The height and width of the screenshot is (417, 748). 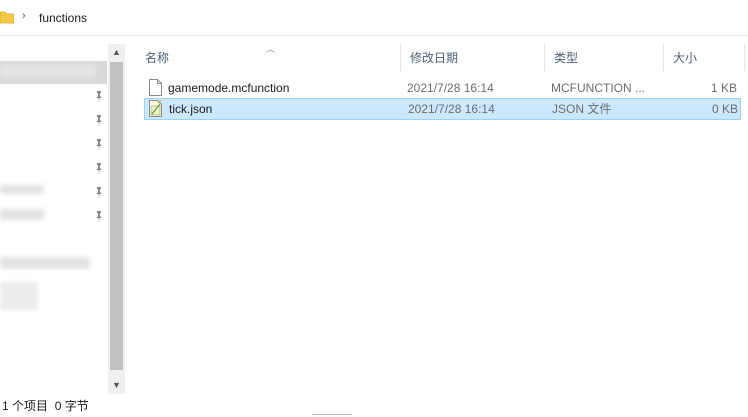 I want to click on column-header-type: 类型, so click(x=604, y=57).